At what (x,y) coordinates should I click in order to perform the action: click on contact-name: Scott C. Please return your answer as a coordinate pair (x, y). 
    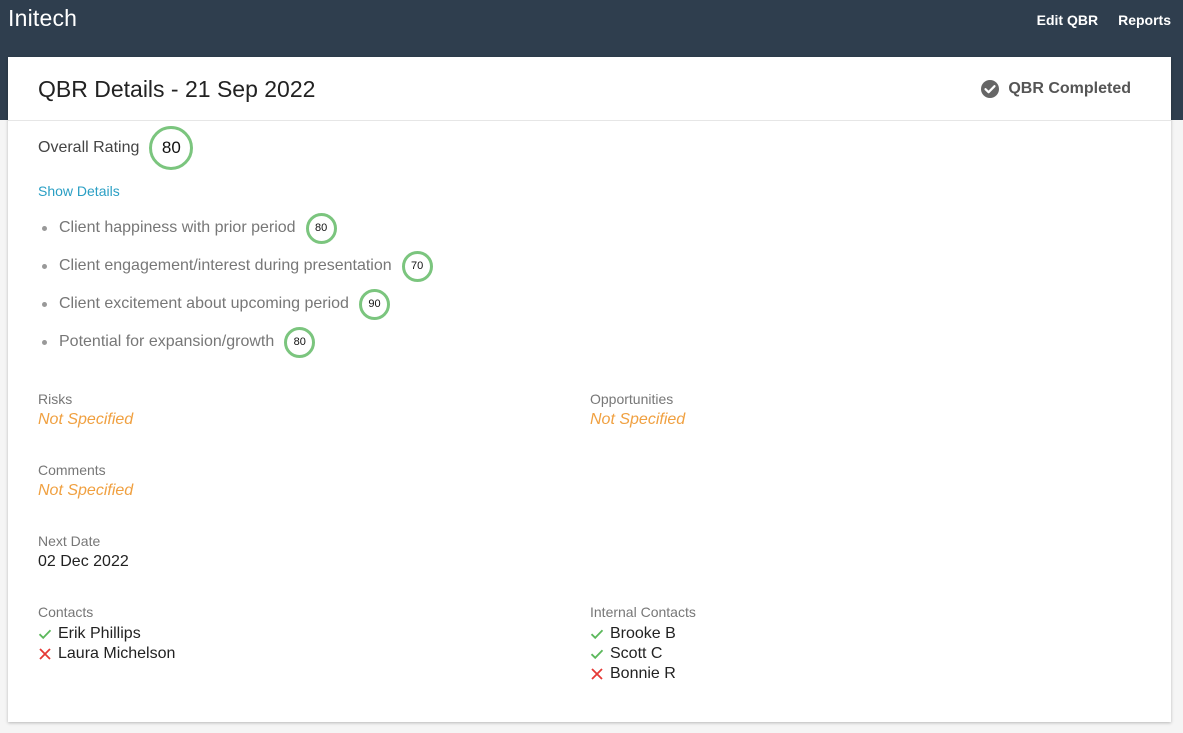
    Looking at the image, I should click on (636, 653).